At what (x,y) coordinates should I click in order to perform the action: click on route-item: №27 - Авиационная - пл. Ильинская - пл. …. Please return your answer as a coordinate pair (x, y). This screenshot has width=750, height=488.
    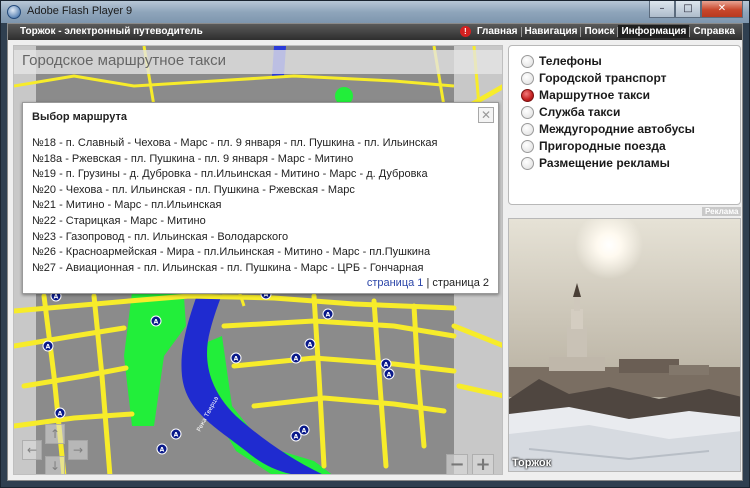
    Looking at the image, I should click on (235, 269).